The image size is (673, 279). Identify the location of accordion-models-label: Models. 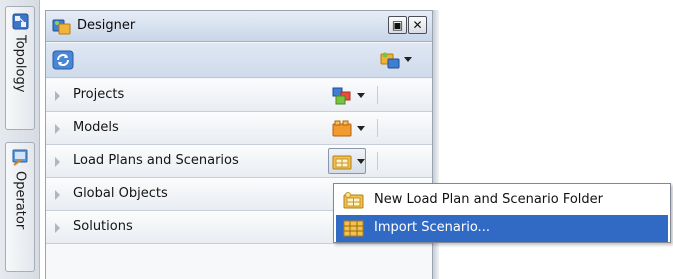
(96, 127).